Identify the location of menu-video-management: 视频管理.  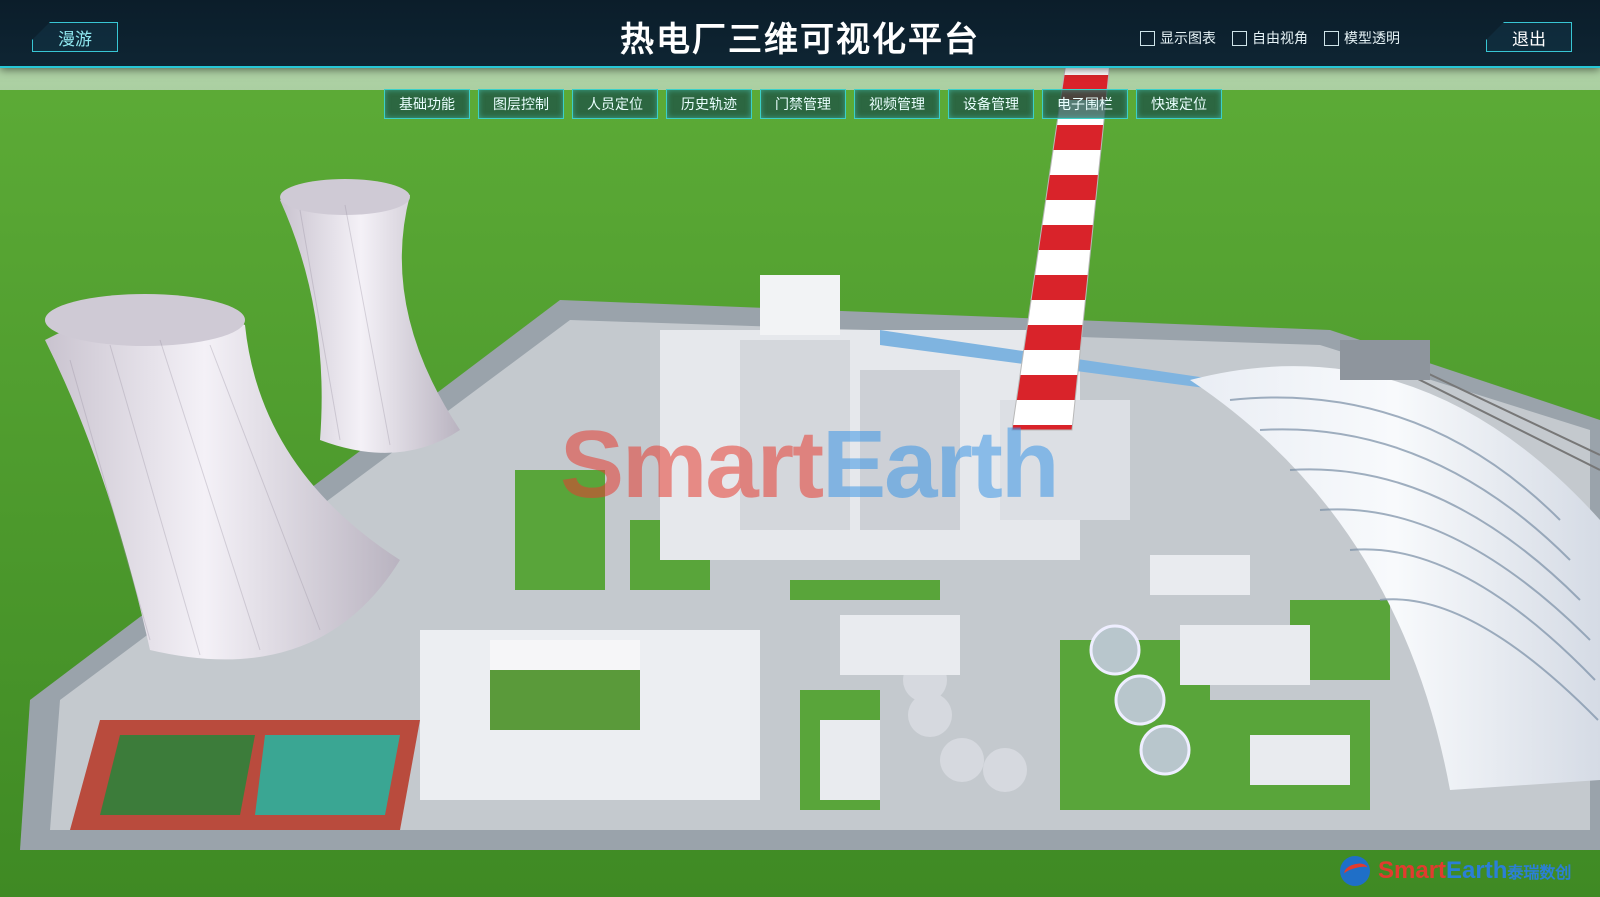
(897, 104).